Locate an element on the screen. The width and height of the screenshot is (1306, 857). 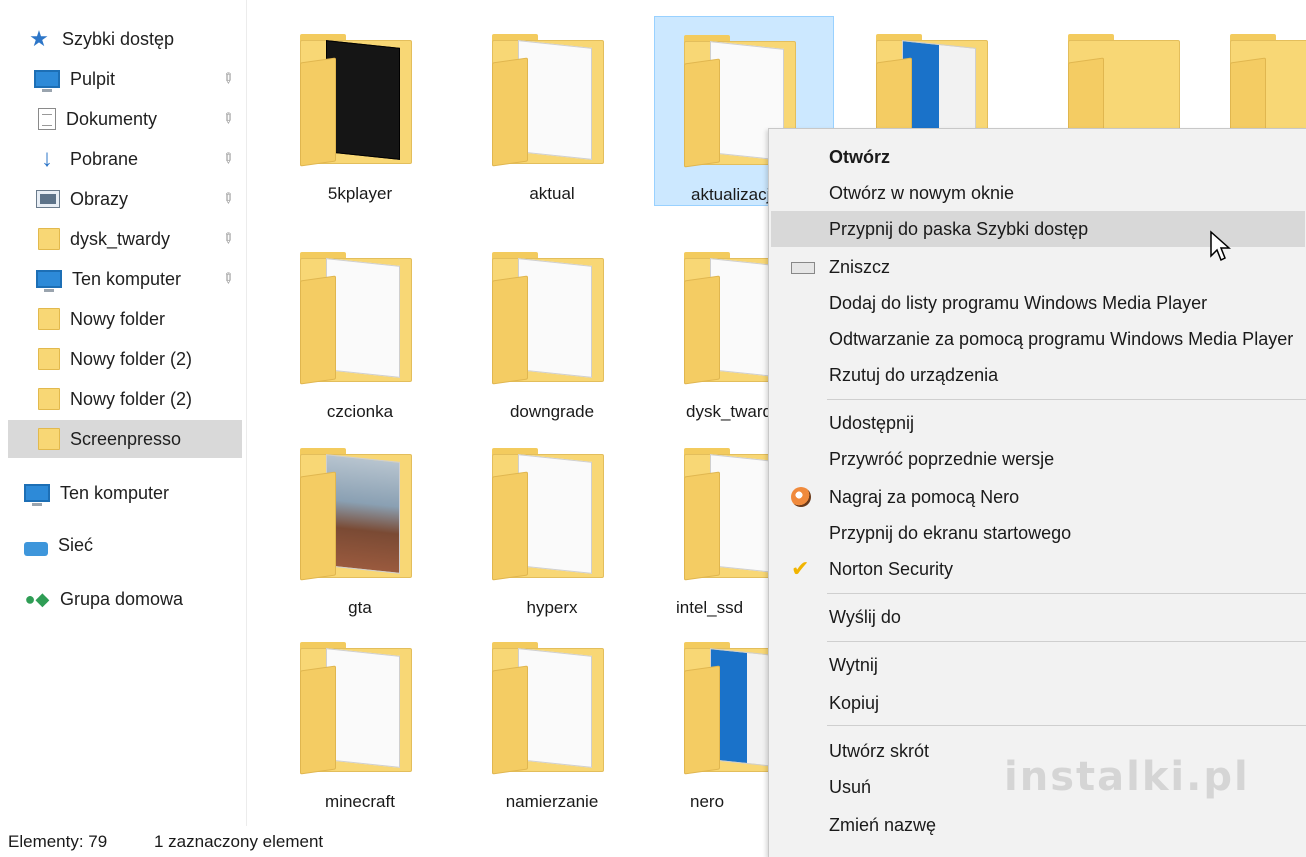
folder-name: hyperx is located at coordinates (552, 607).